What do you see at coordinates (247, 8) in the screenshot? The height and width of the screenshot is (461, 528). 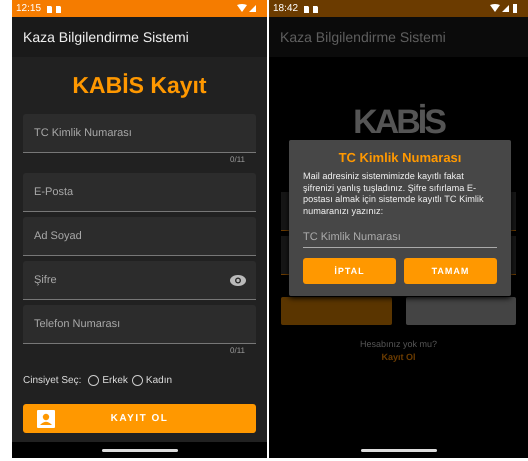 I see `signal-icon` at bounding box center [247, 8].